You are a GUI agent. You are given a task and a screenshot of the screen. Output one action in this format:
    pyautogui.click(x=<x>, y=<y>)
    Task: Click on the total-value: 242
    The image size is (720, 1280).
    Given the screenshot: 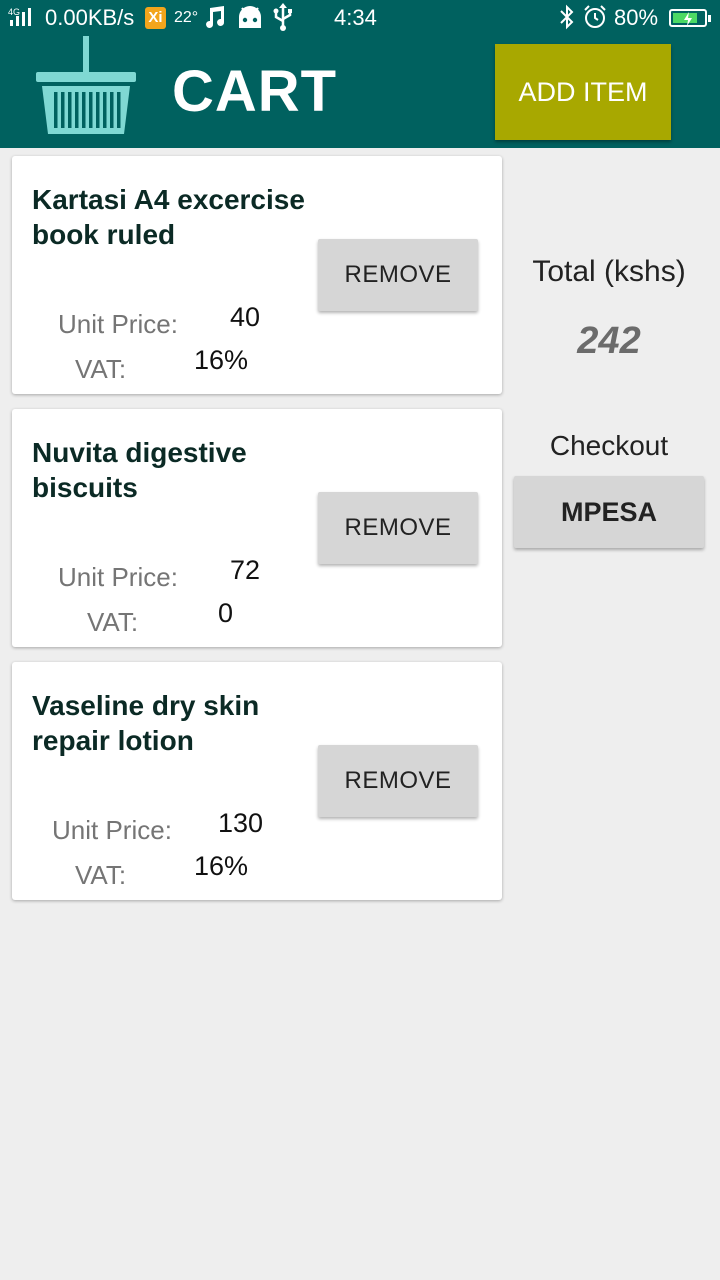 What is the action you would take?
    pyautogui.click(x=609, y=341)
    